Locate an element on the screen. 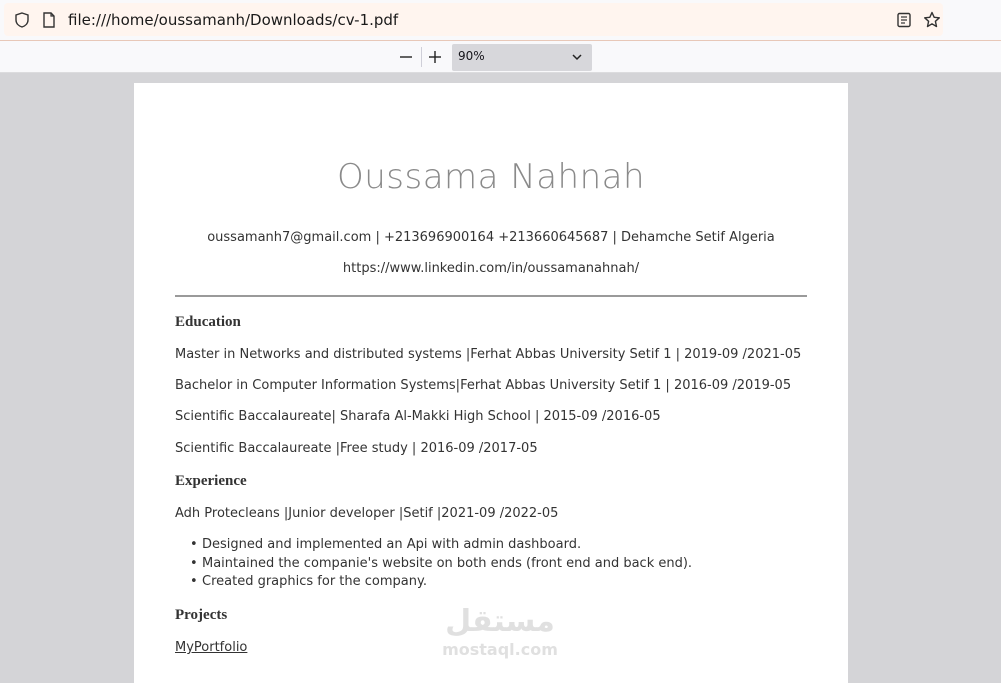 The image size is (1001, 683). watermark-arabic: مستقل is located at coordinates (500, 621).